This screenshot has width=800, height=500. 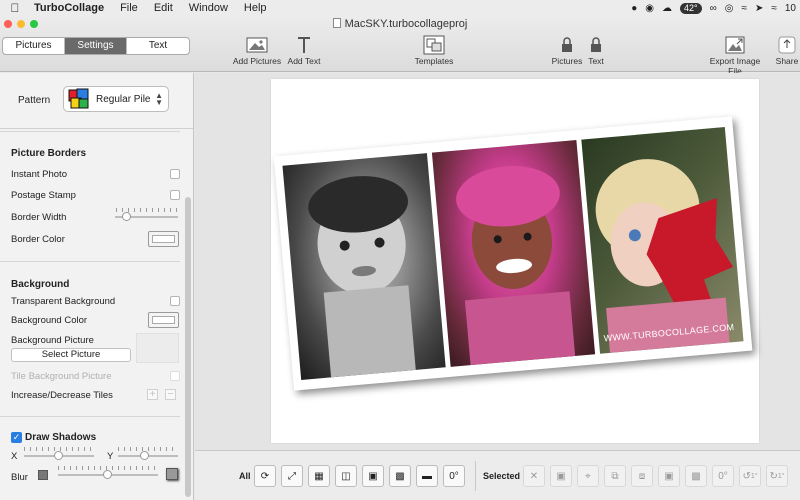 What do you see at coordinates (729, 8) in the screenshot?
I see `eye-icon: ◎` at bounding box center [729, 8].